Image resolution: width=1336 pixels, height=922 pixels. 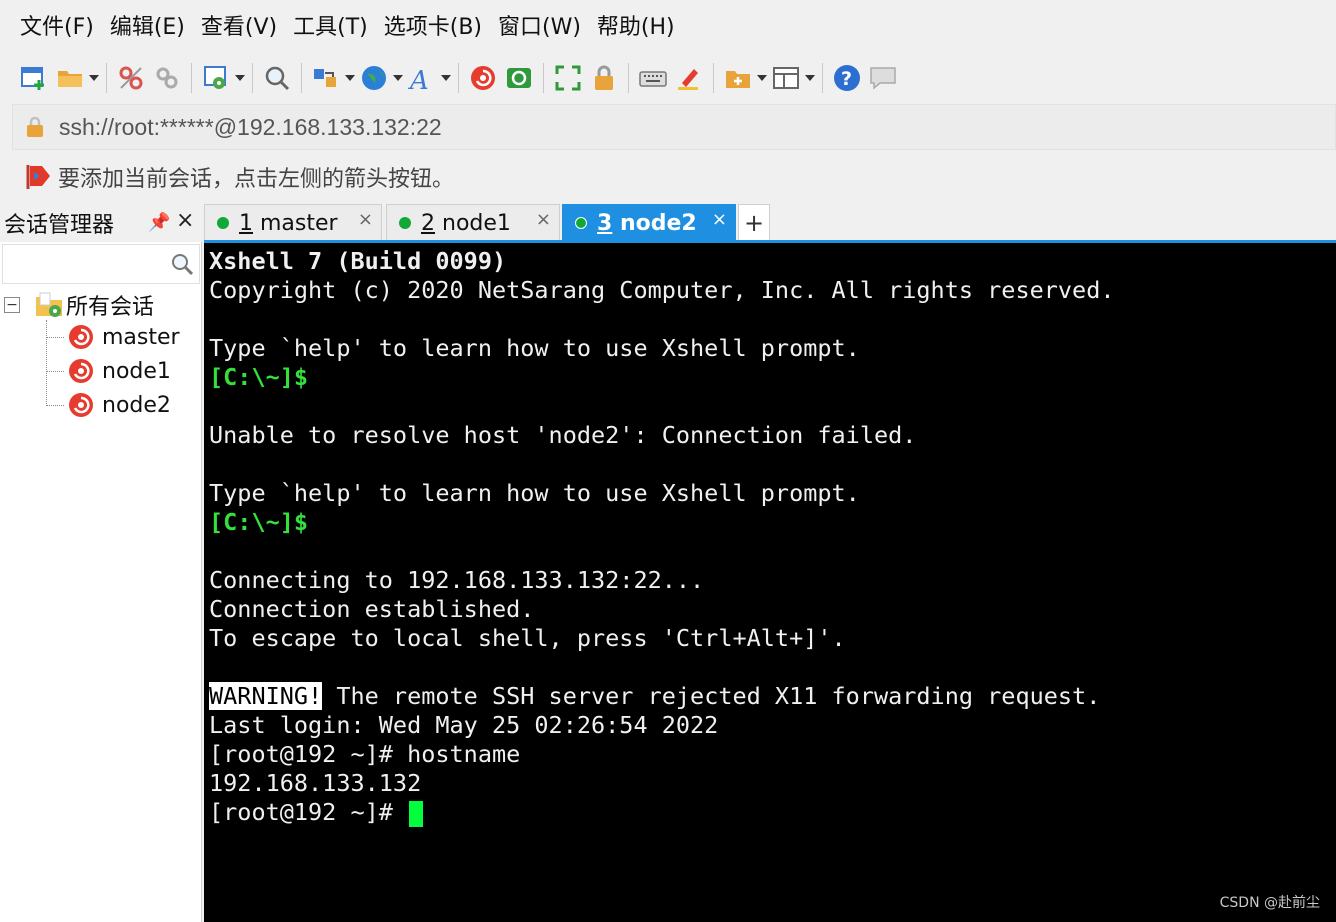 I want to click on keyboard-icon, so click(x=653, y=78).